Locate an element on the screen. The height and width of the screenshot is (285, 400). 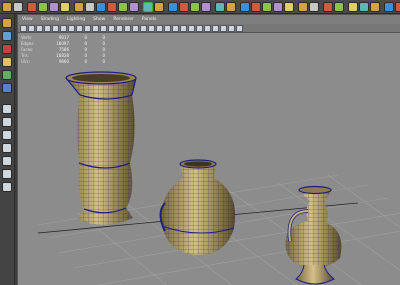
snap-grid-icon is located at coordinates (32, 6).